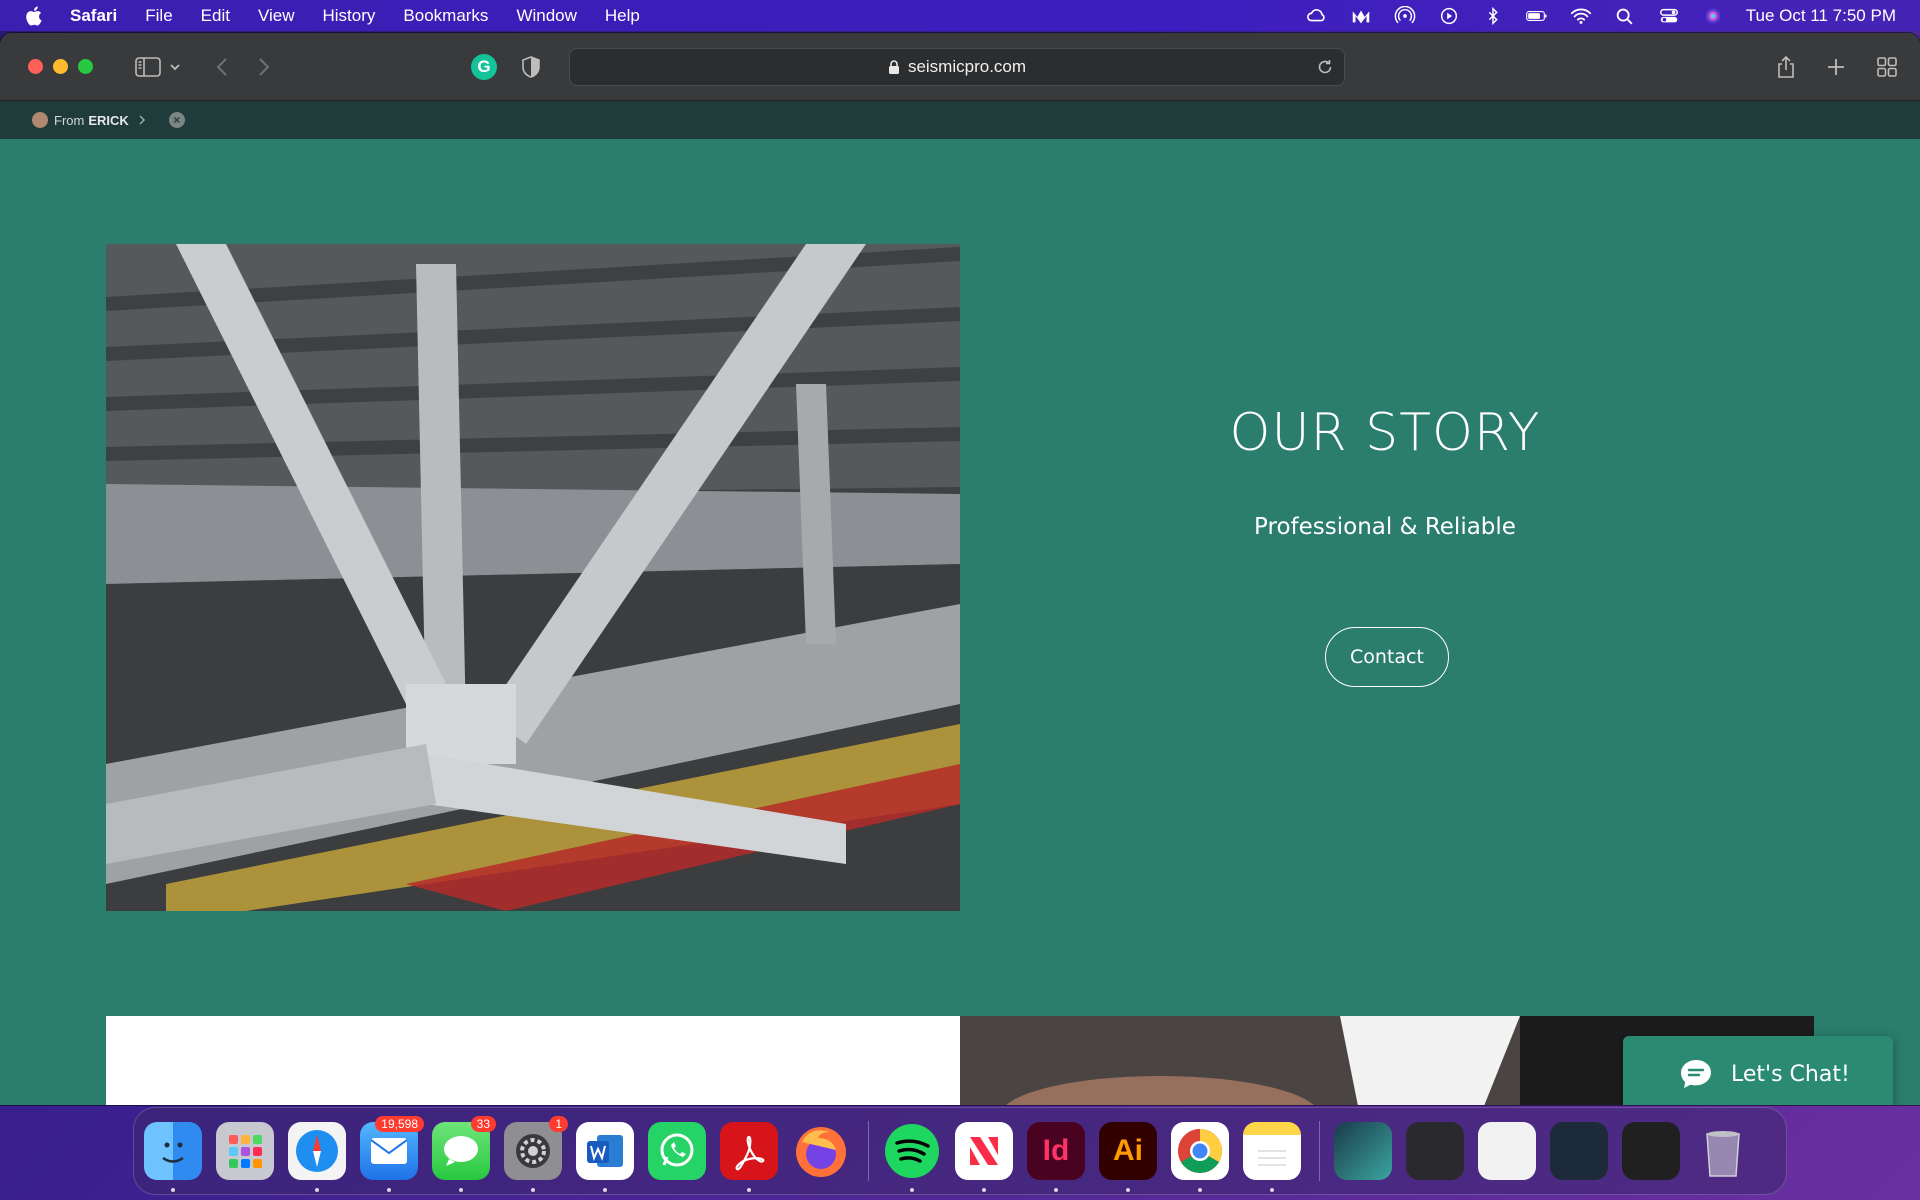 The height and width of the screenshot is (1200, 1920). I want to click on sidebar-toggle-button, so click(148, 66).